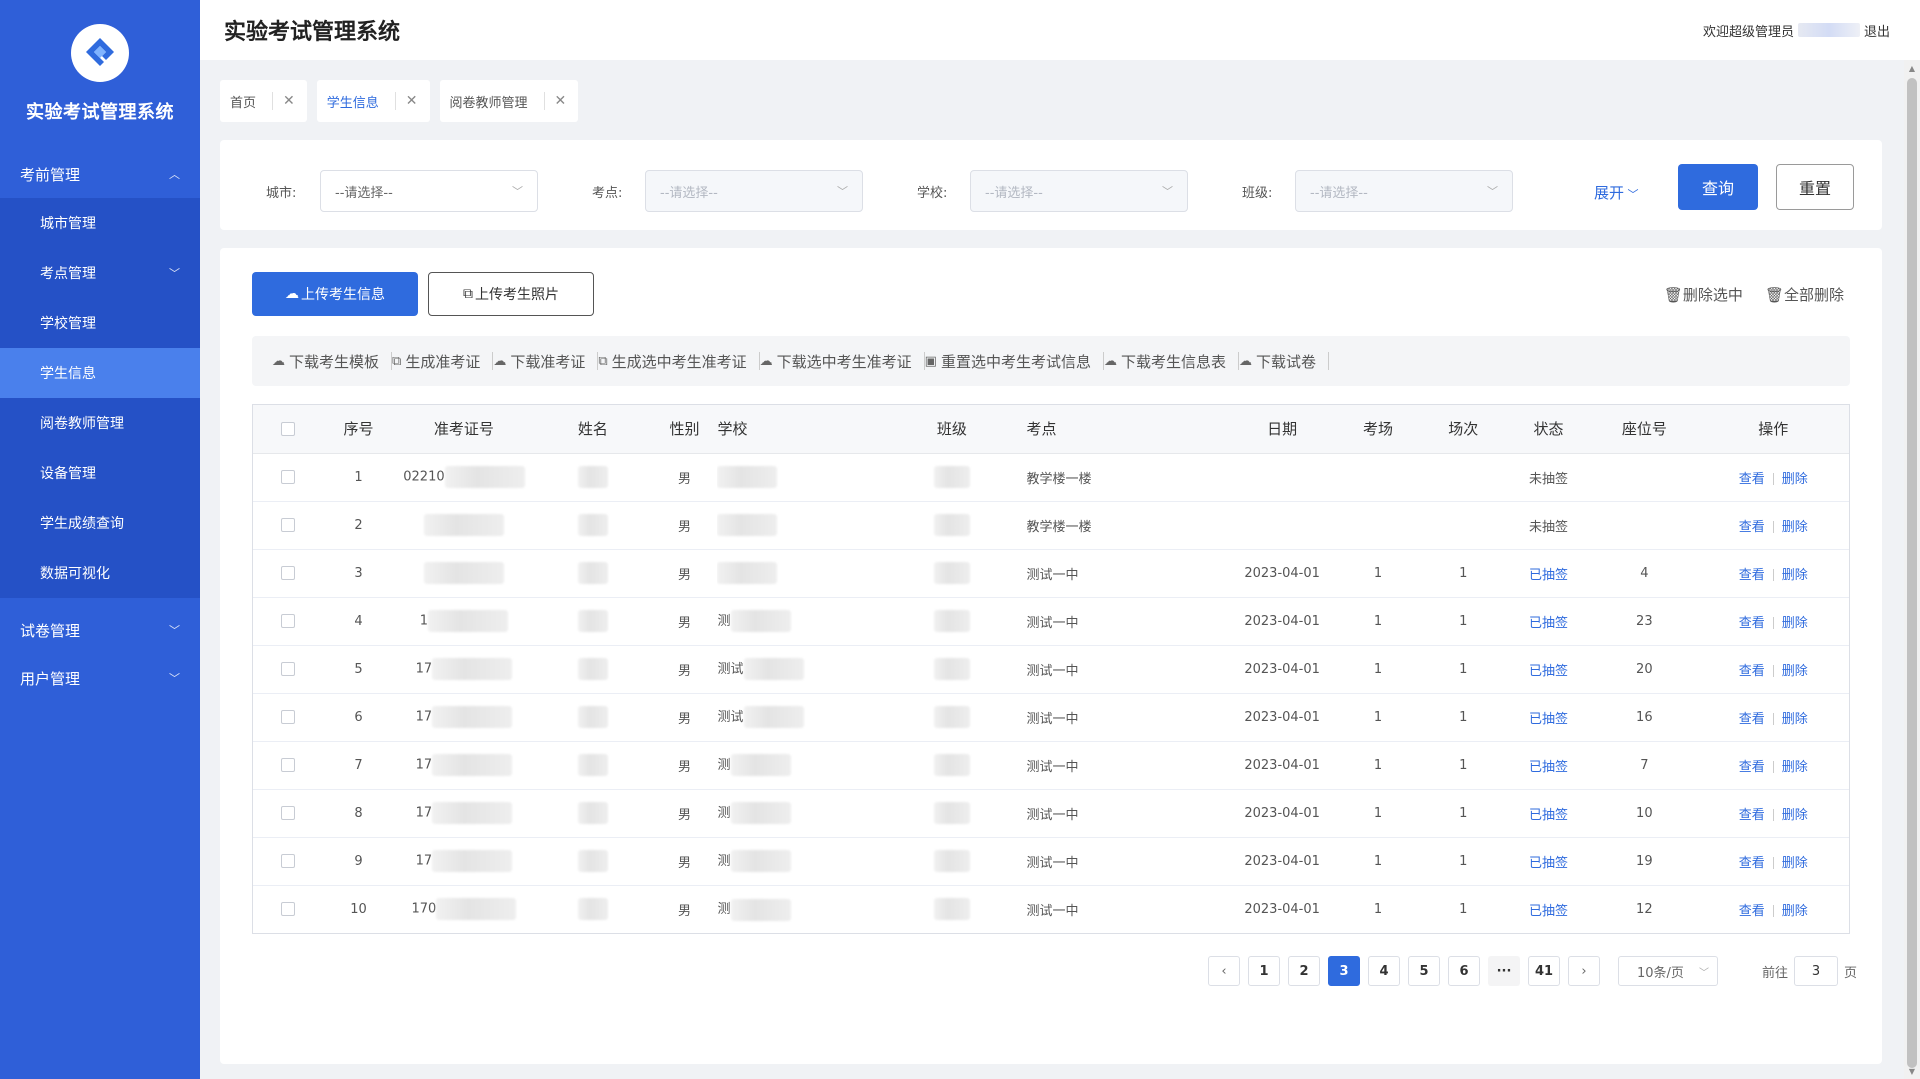 This screenshot has width=1920, height=1079. I want to click on sidebar-item-grader: 阅卷教师管理, so click(100, 423).